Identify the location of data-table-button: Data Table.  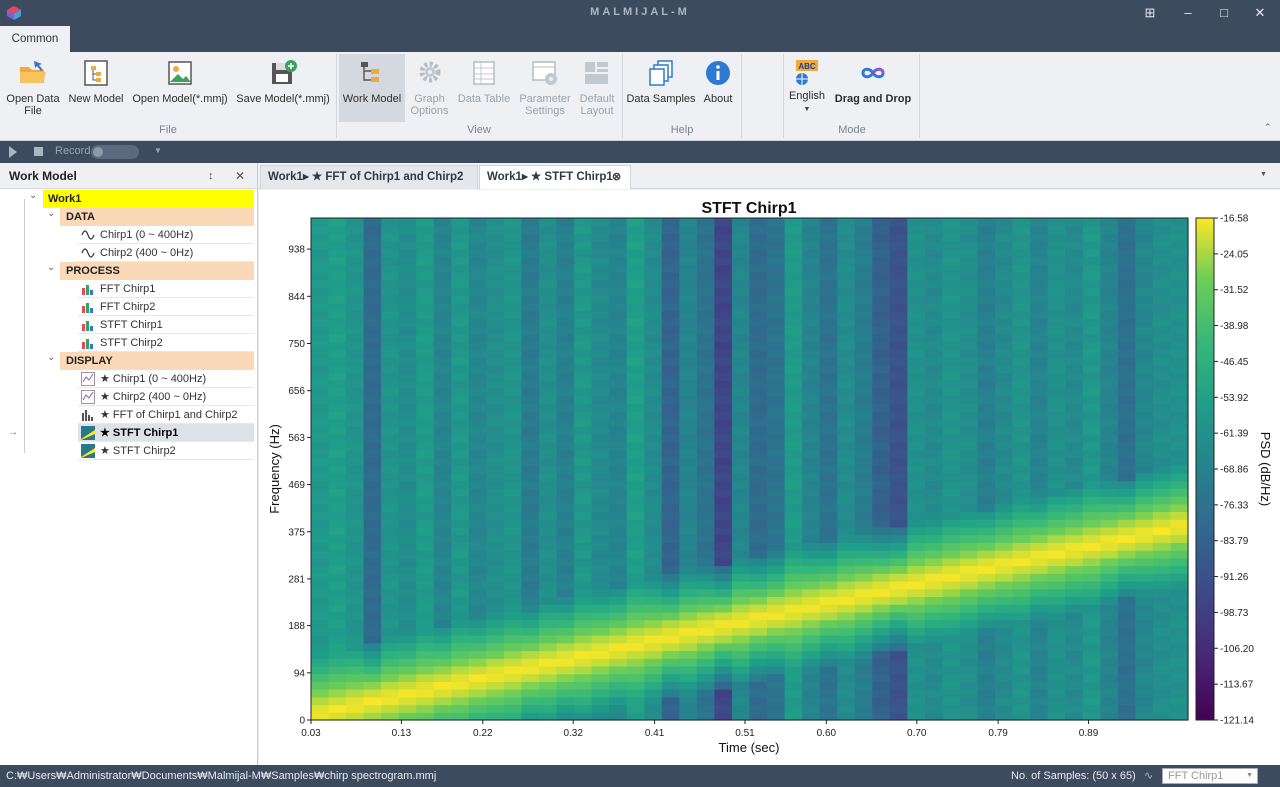
(484, 90).